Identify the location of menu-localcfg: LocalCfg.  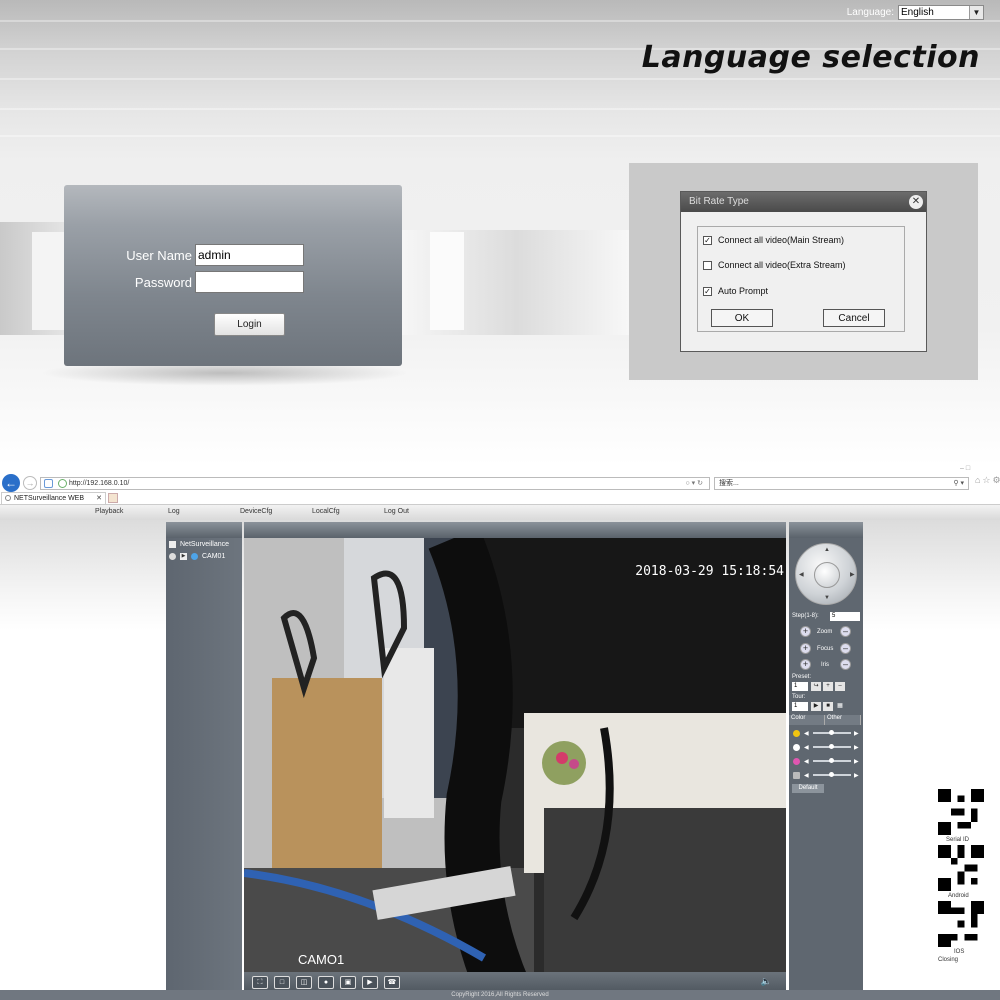
(326, 511).